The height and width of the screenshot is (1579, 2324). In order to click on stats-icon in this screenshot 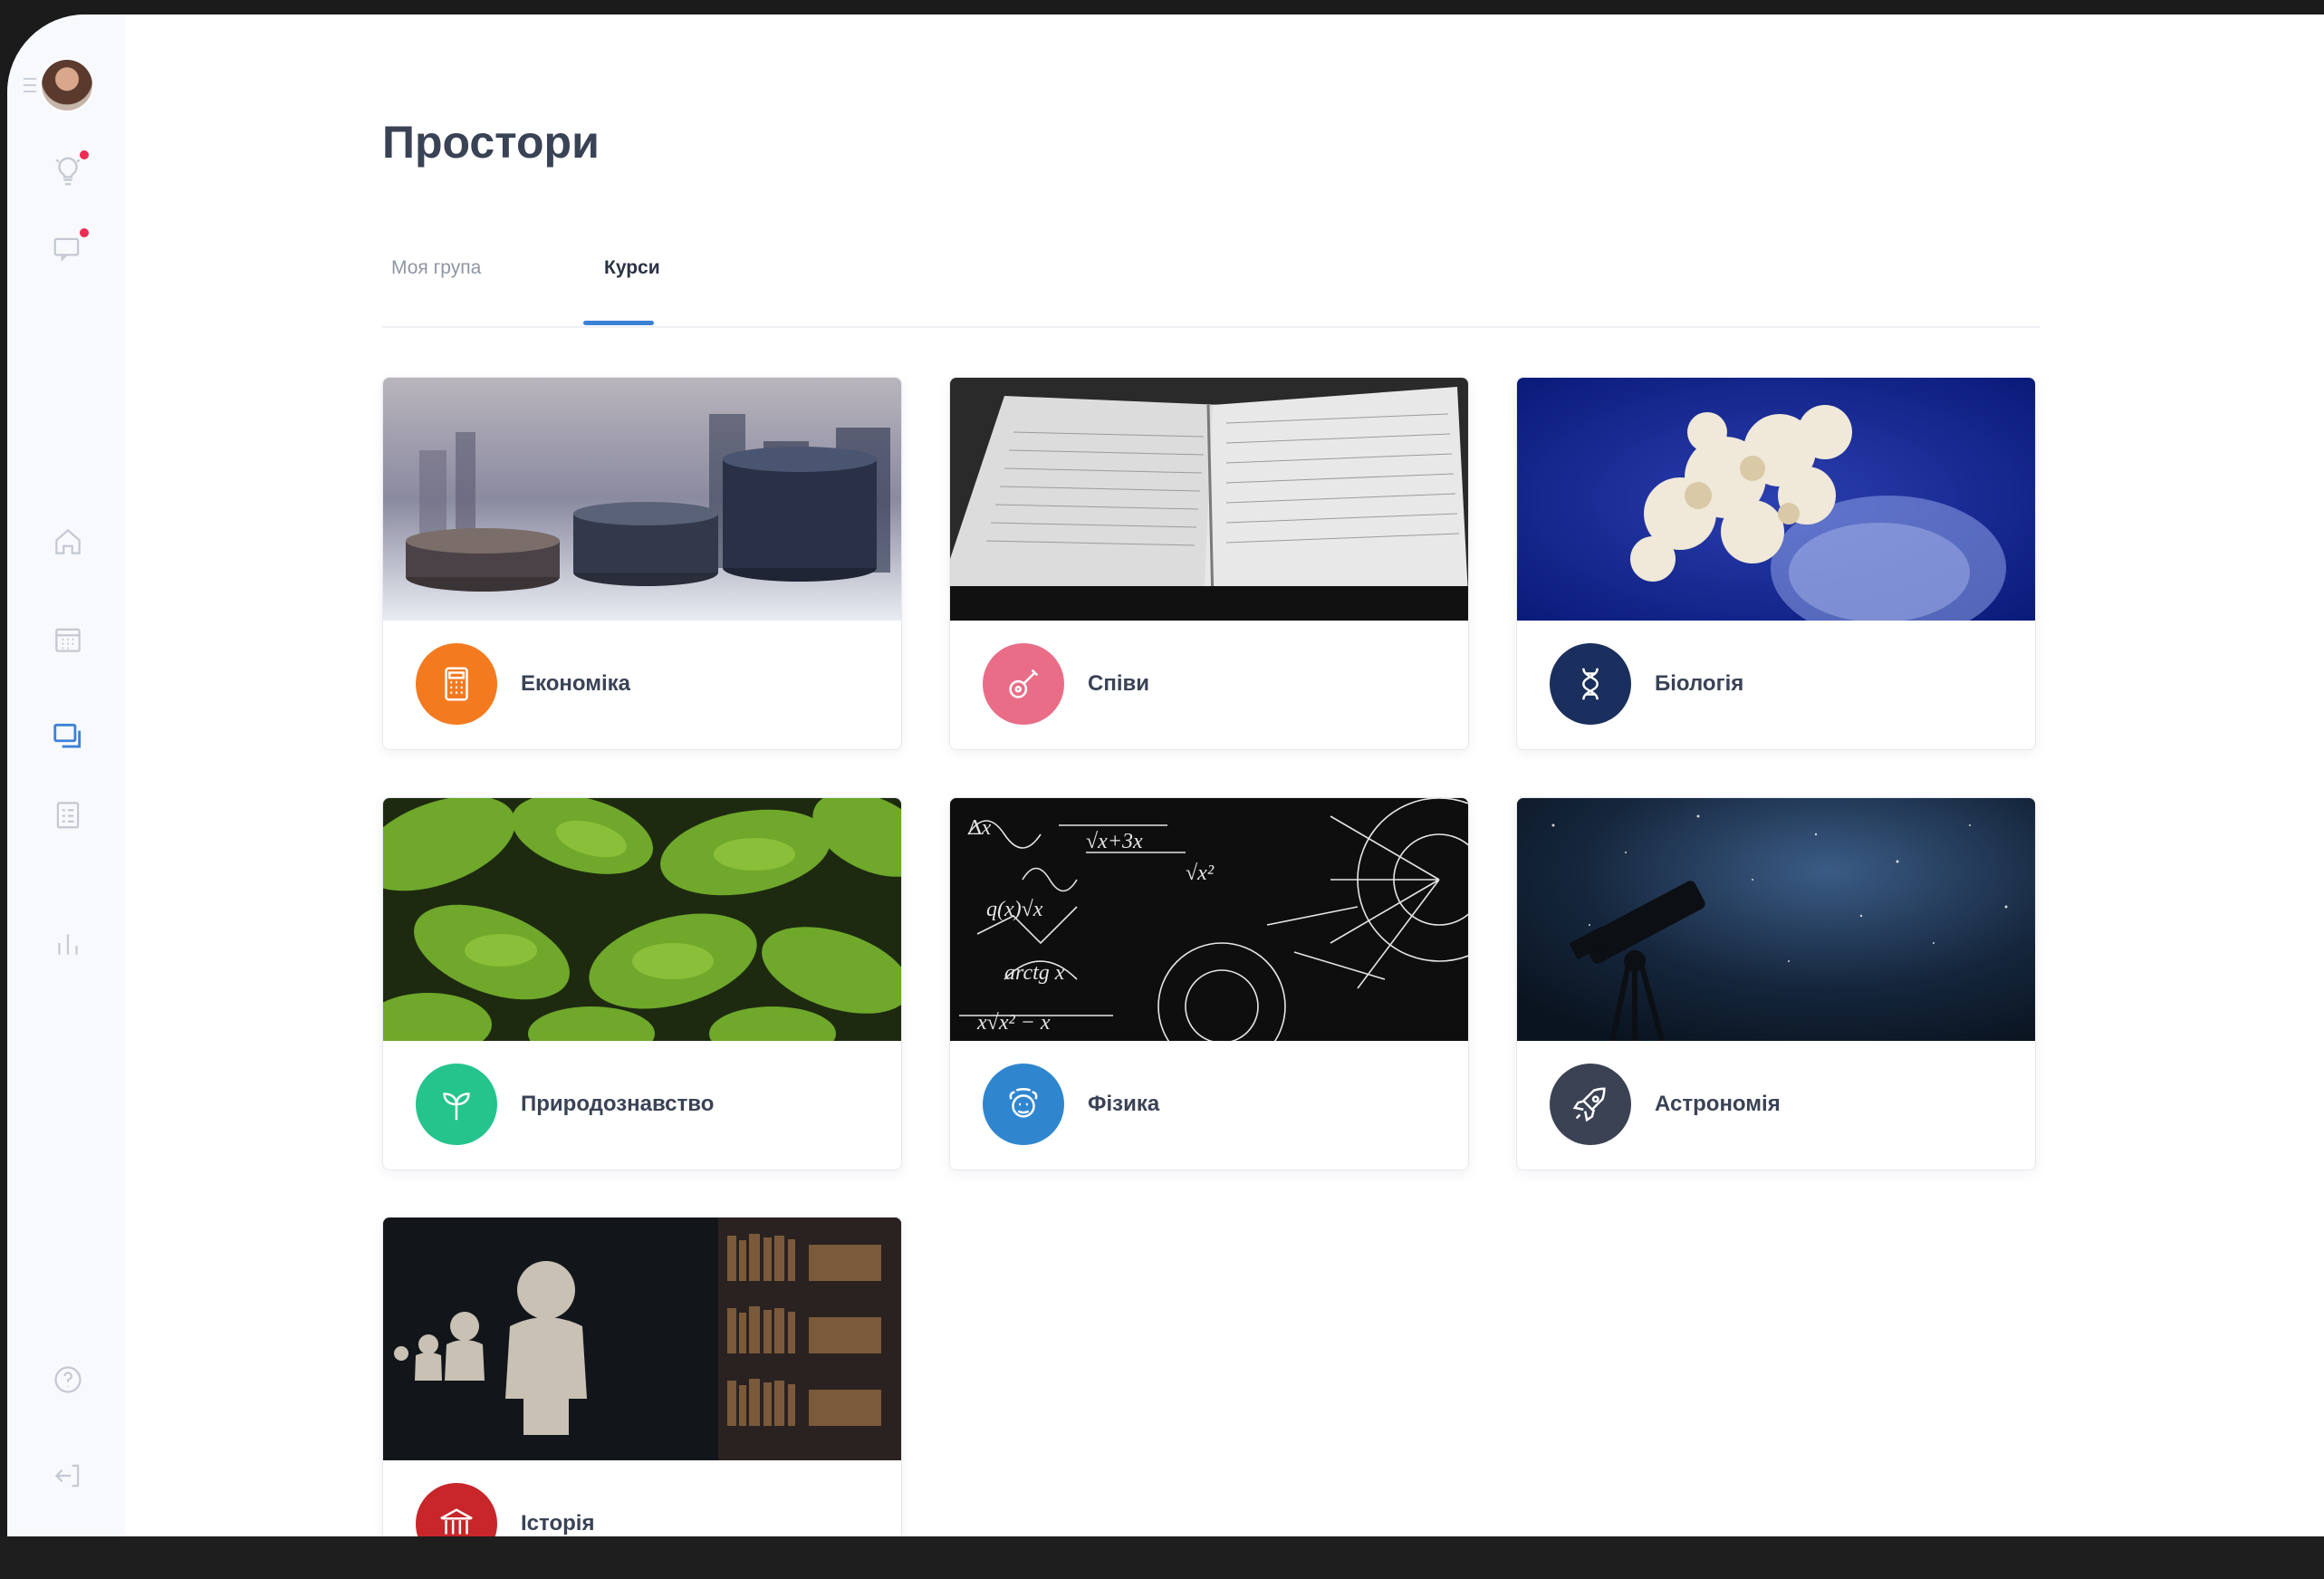, I will do `click(67, 943)`.